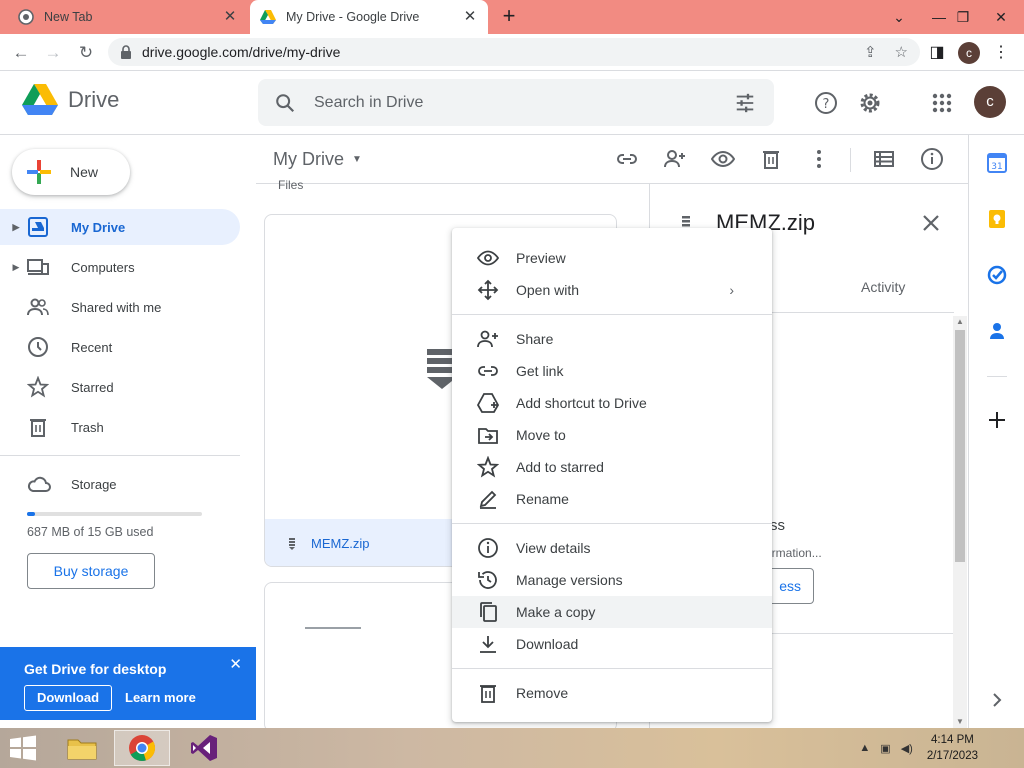  What do you see at coordinates (120, 427) in the screenshot?
I see `sidebar-item-trash: Trash` at bounding box center [120, 427].